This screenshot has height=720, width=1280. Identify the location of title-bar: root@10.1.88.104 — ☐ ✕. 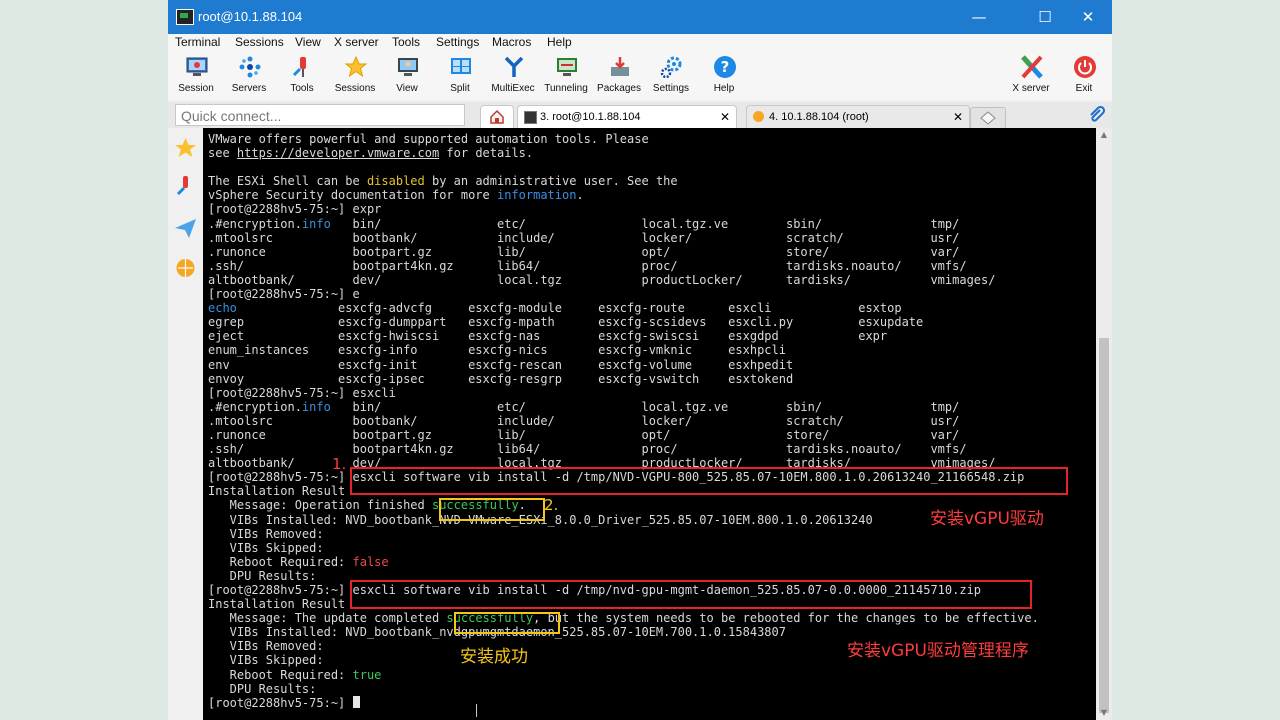
(640, 17).